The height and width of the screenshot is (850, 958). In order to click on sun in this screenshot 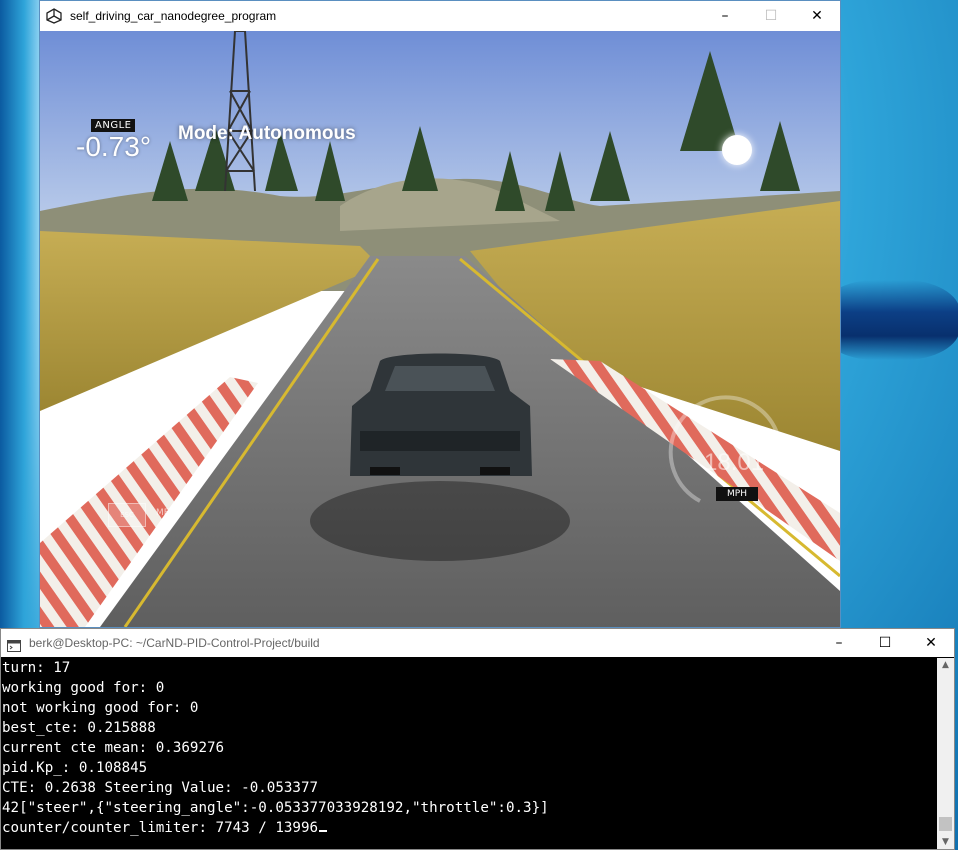, I will do `click(737, 150)`.